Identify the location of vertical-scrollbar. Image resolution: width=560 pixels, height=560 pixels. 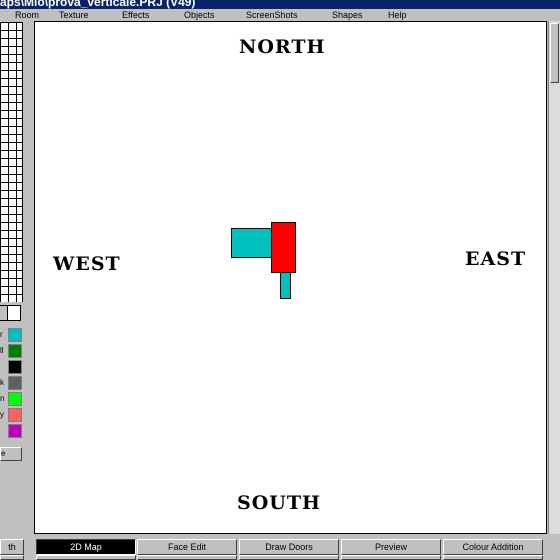
(554, 277).